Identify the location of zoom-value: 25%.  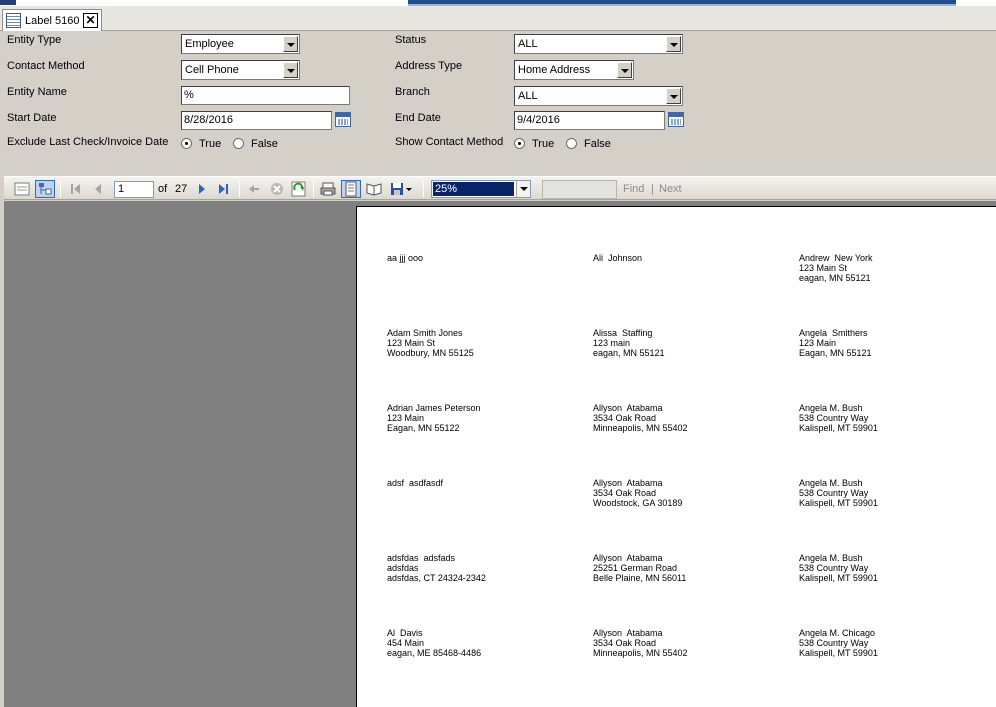
(473, 189).